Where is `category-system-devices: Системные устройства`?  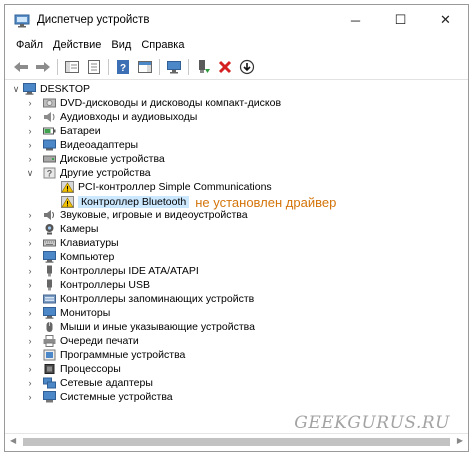 category-system-devices: Системные устройства is located at coordinates (108, 397).